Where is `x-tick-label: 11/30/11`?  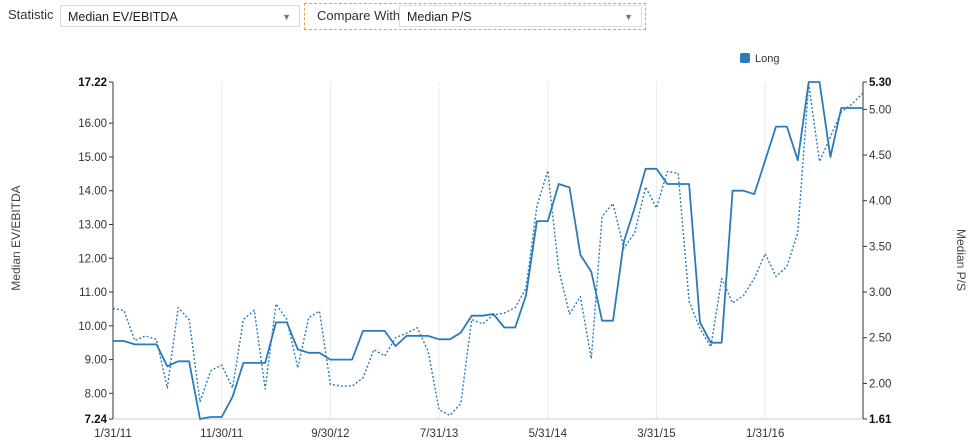 x-tick-label: 11/30/11 is located at coordinates (221, 434).